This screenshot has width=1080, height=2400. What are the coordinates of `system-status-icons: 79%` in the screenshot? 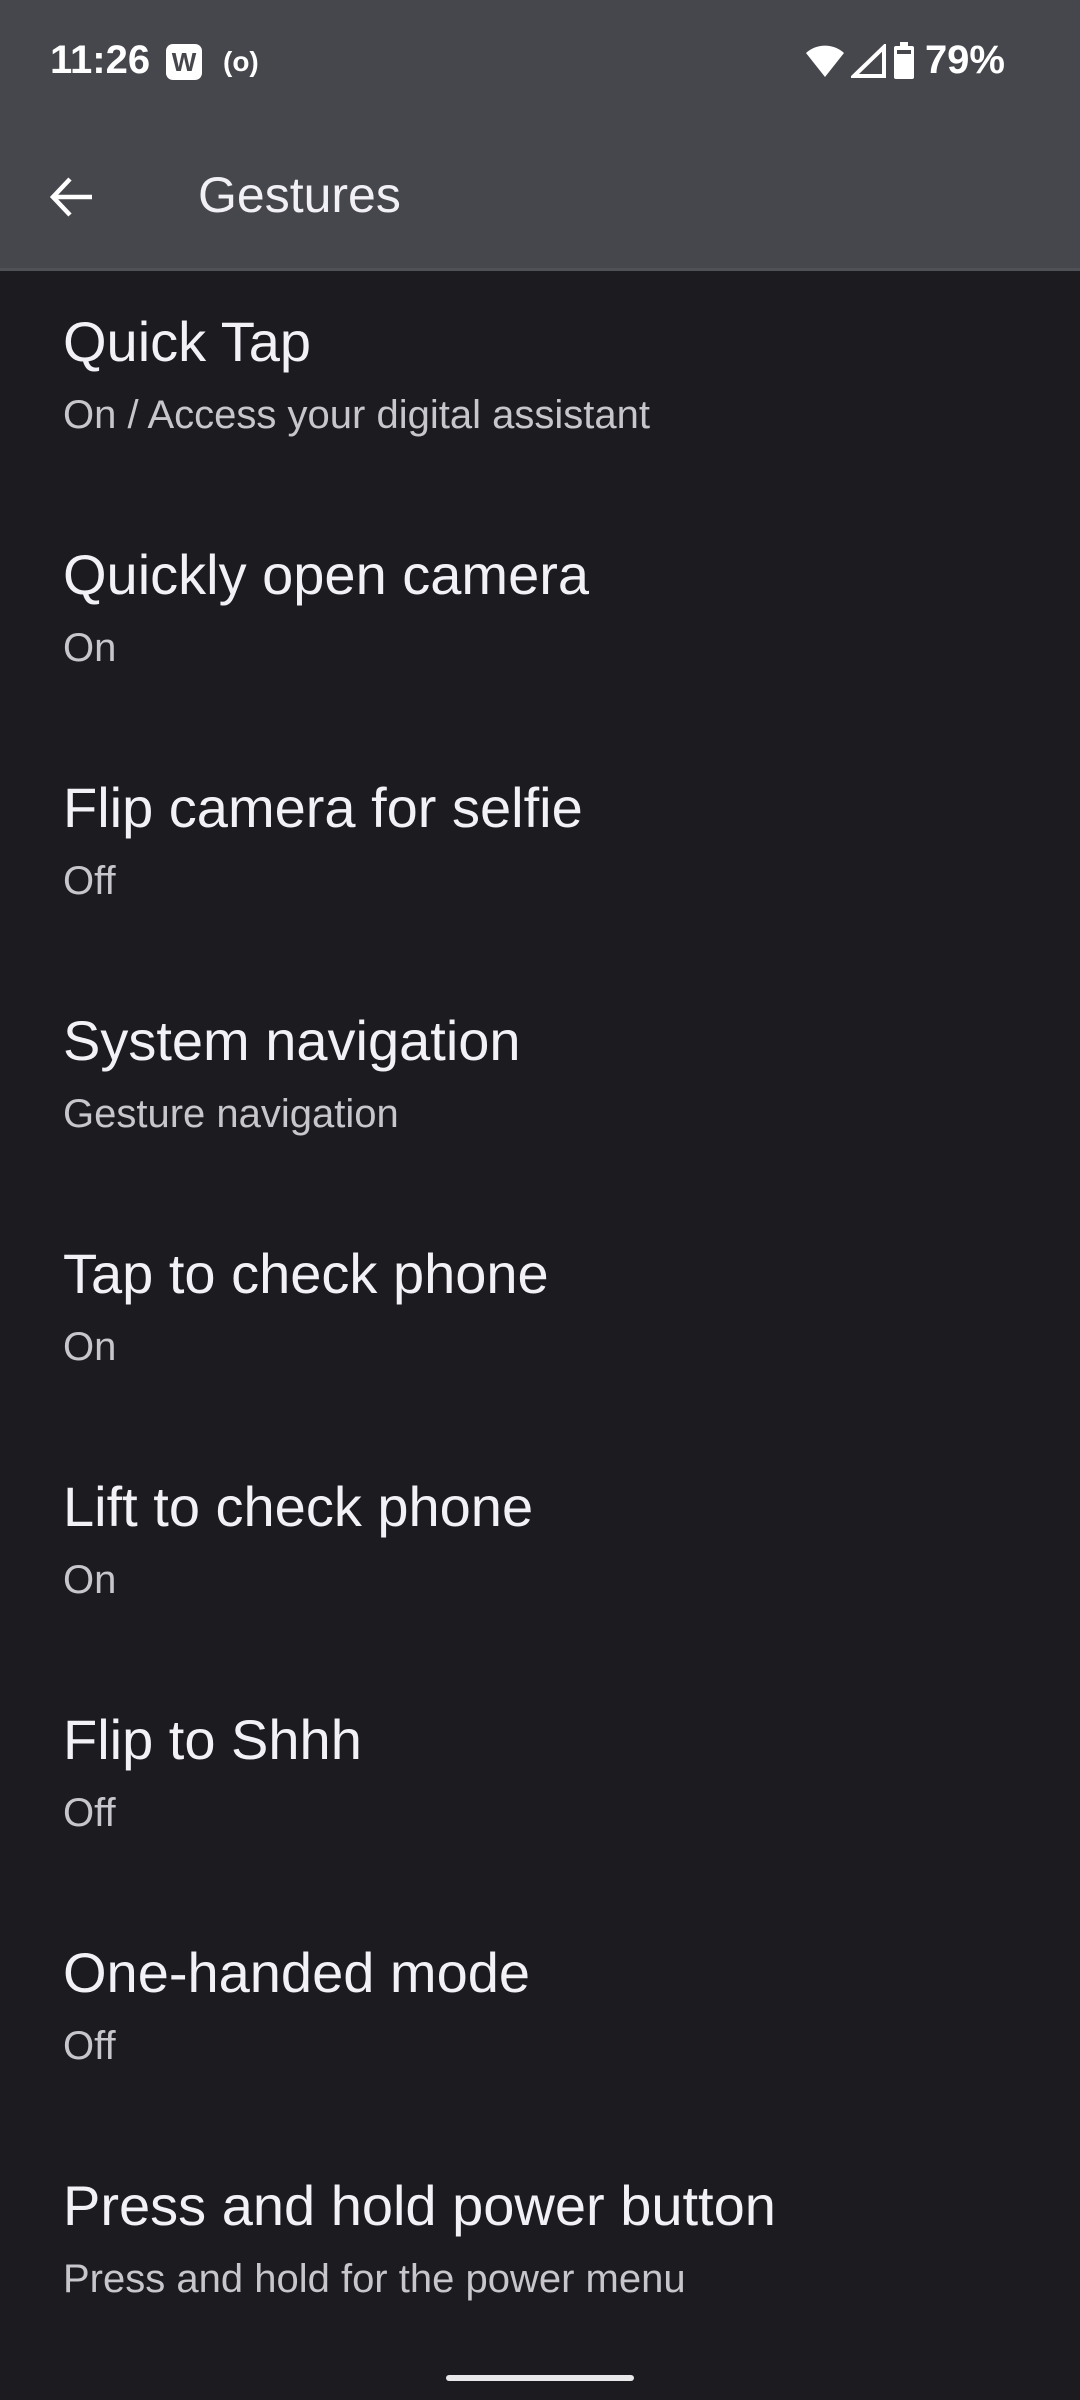 It's located at (905, 60).